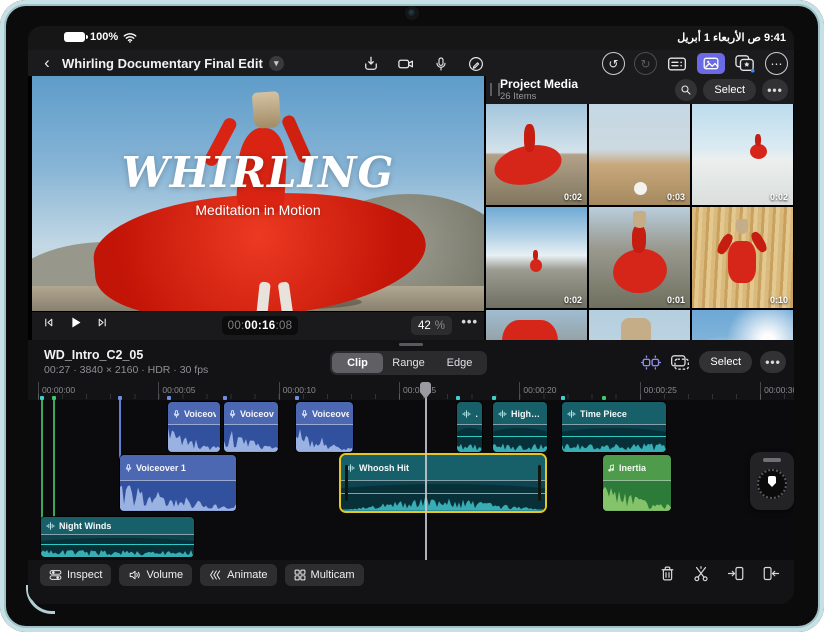 This screenshot has width=824, height=632. I want to click on magnetic-timeline-button, so click(650, 362).